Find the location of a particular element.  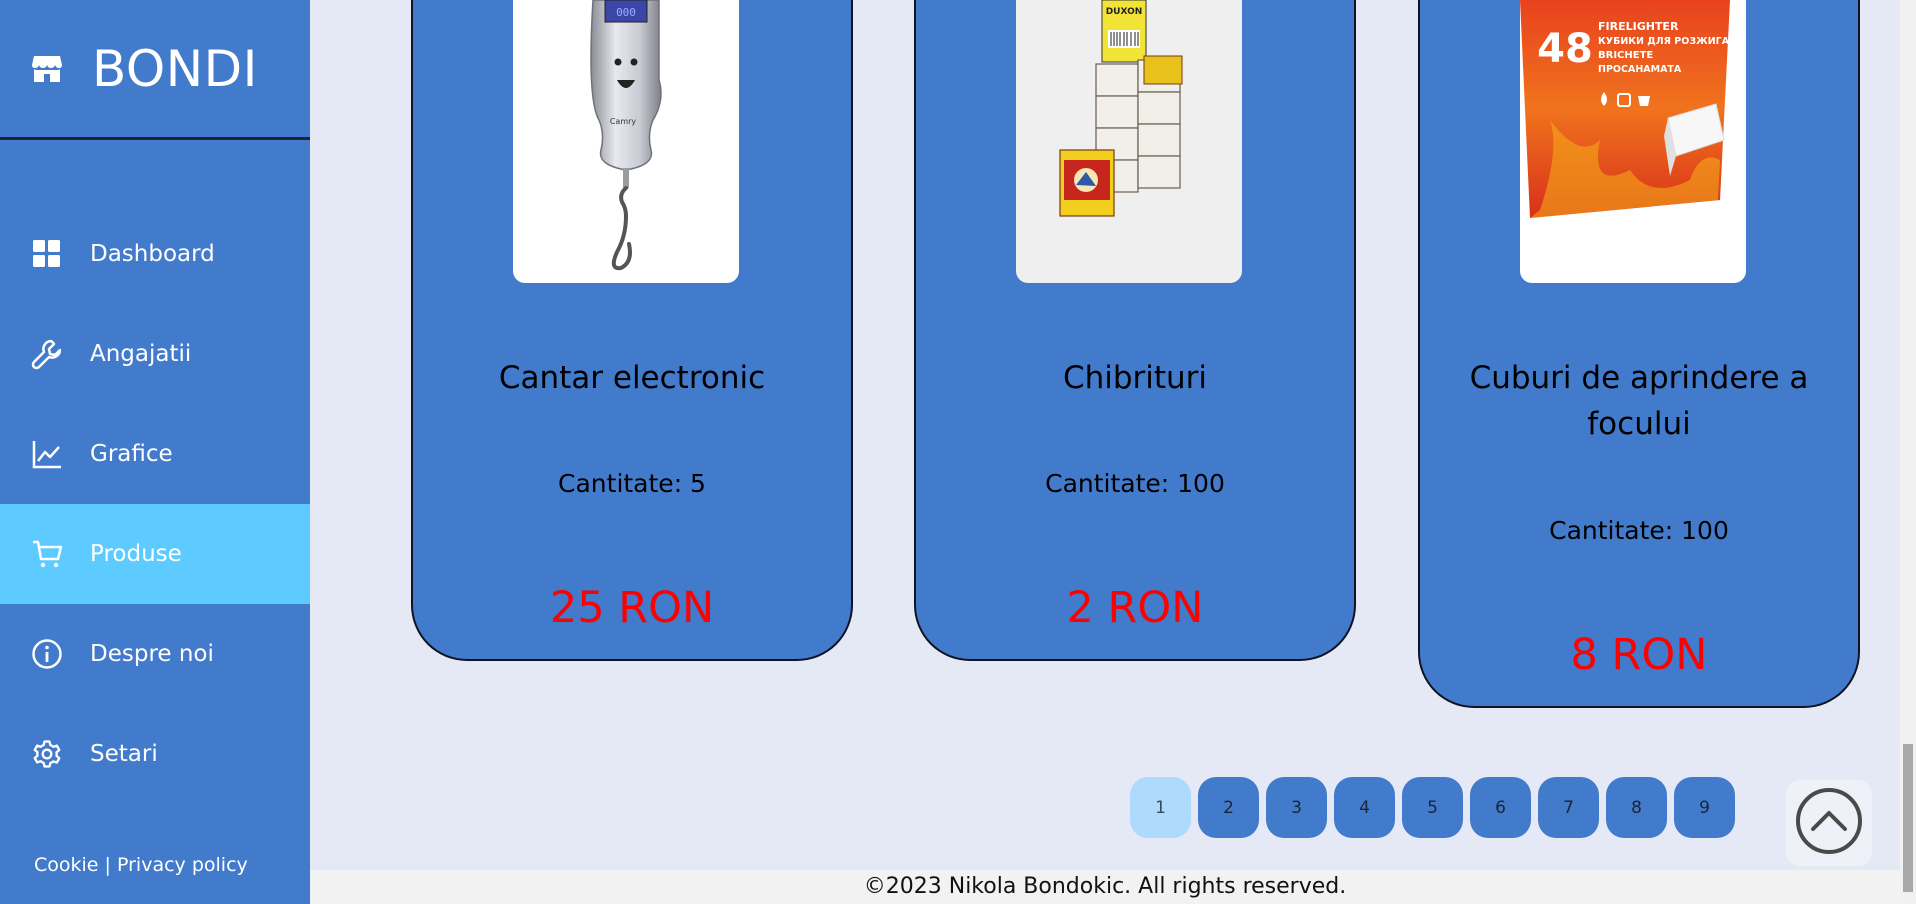

firelighter-label-1: FIRELIGHTER is located at coordinates (1638, 26).